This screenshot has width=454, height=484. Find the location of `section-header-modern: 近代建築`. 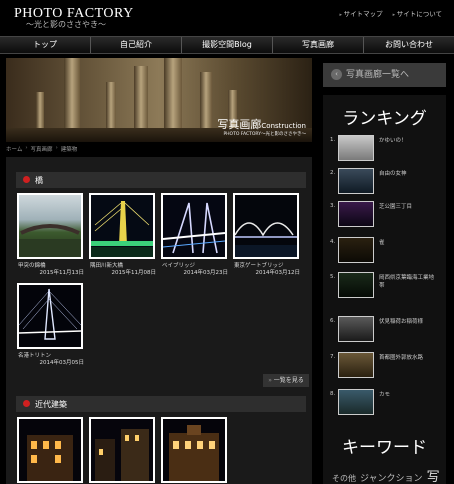

section-header-modern: 近代建築 is located at coordinates (161, 404).